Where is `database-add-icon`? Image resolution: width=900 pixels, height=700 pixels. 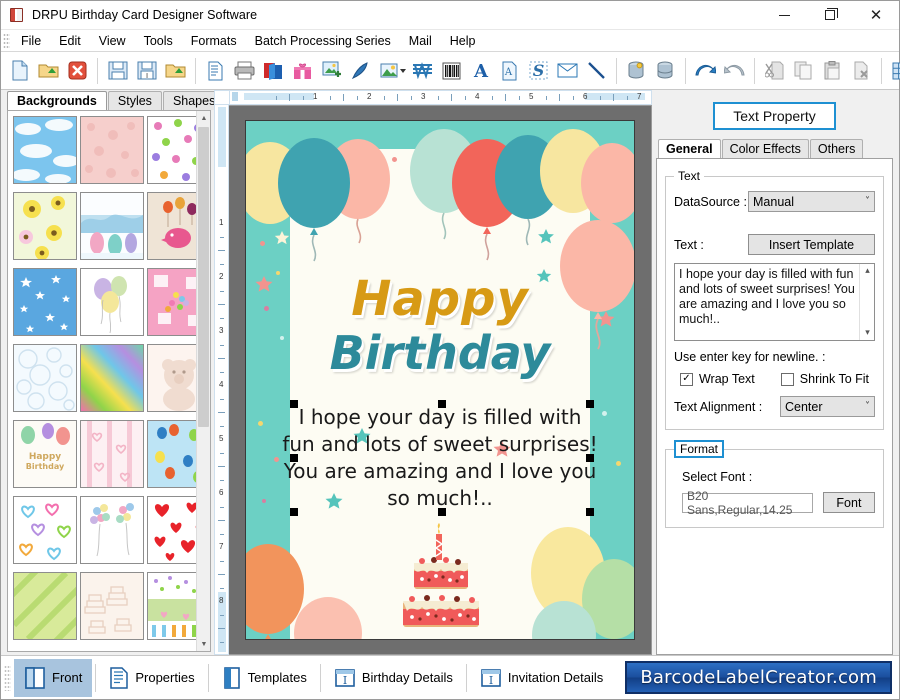
database-add-icon is located at coordinates (636, 71).